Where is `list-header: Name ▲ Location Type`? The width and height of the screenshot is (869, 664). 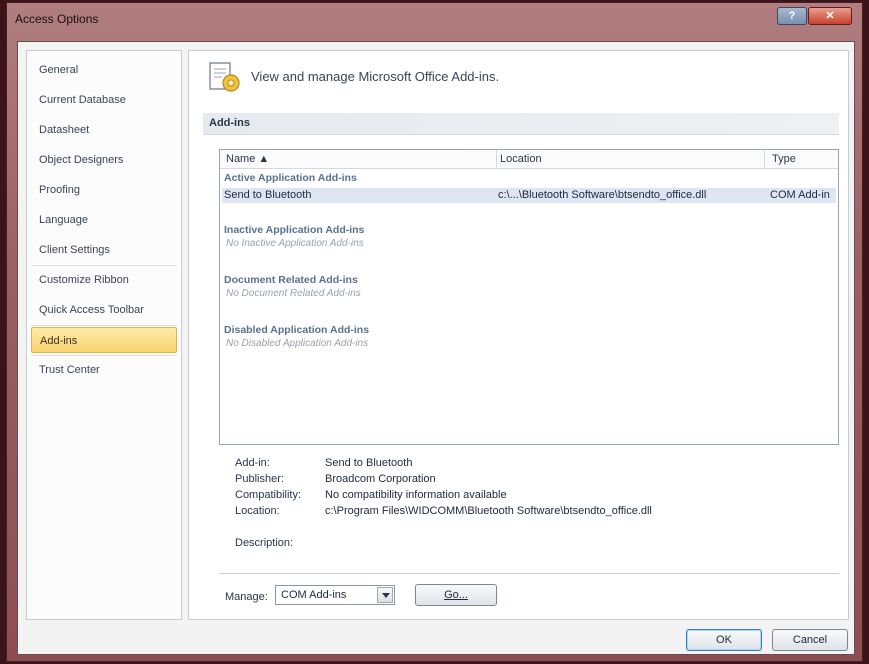
list-header: Name ▲ Location Type is located at coordinates (529, 159).